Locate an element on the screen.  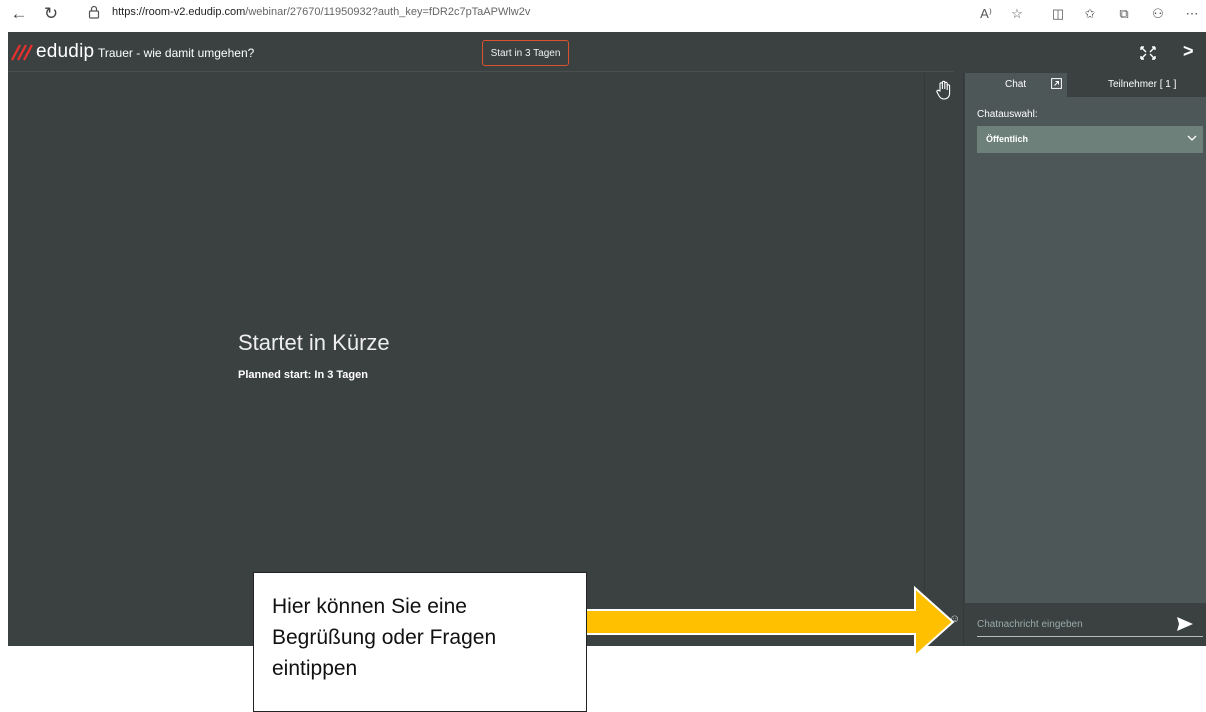
brand-name: edudip is located at coordinates (65, 51).